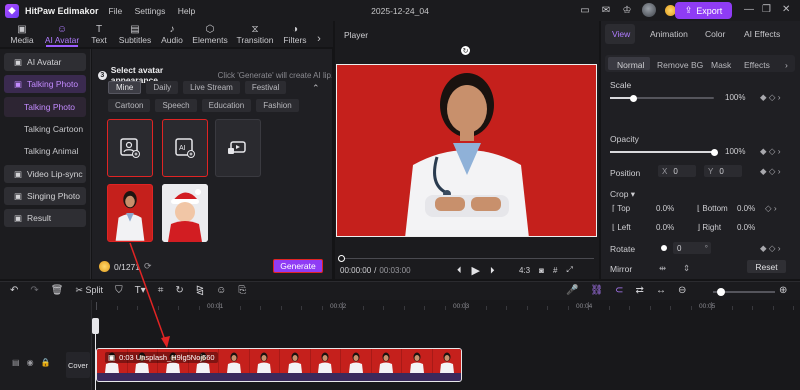 This screenshot has height=390, width=800. I want to click on menu-help: Help, so click(186, 11).